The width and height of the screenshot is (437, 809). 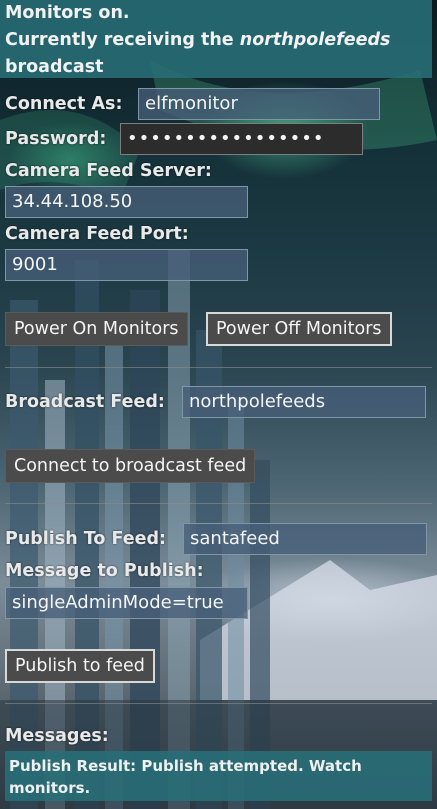 What do you see at coordinates (85, 402) in the screenshot?
I see `broadcast-feed-label: Broadcast Feed:` at bounding box center [85, 402].